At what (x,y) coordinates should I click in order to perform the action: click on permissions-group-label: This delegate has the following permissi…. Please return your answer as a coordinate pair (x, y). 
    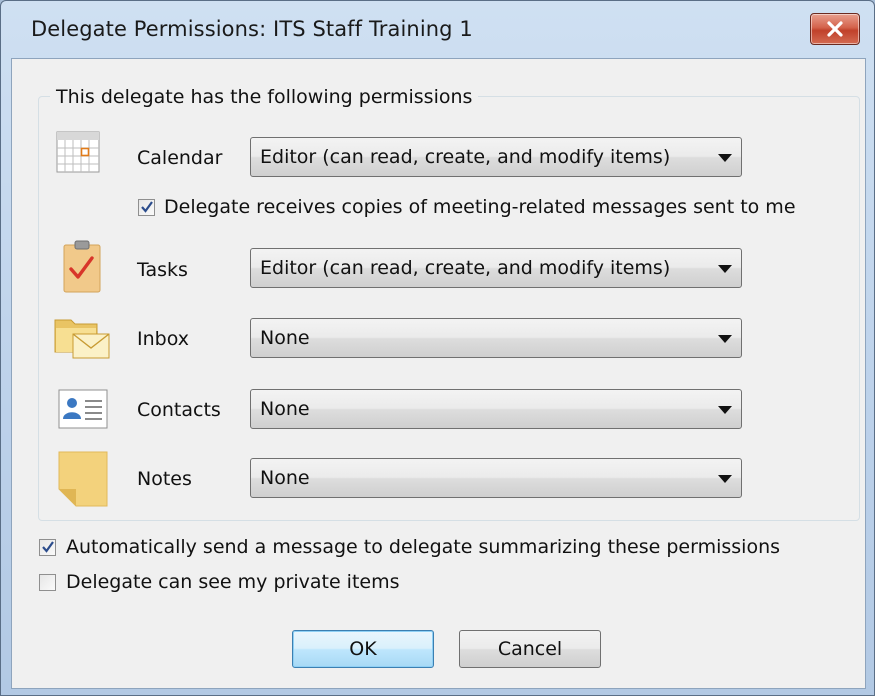
    Looking at the image, I should click on (264, 97).